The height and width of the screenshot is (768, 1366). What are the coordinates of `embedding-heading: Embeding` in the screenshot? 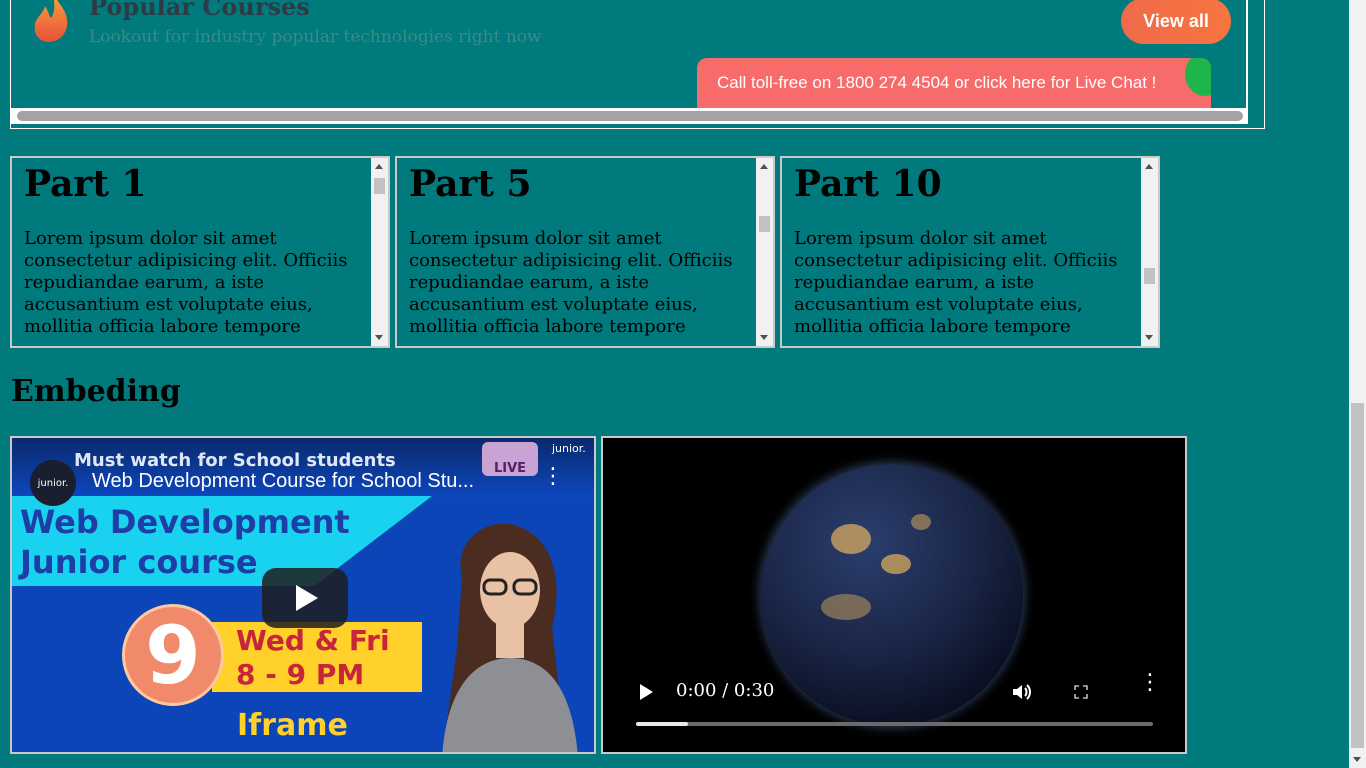 It's located at (96, 391).